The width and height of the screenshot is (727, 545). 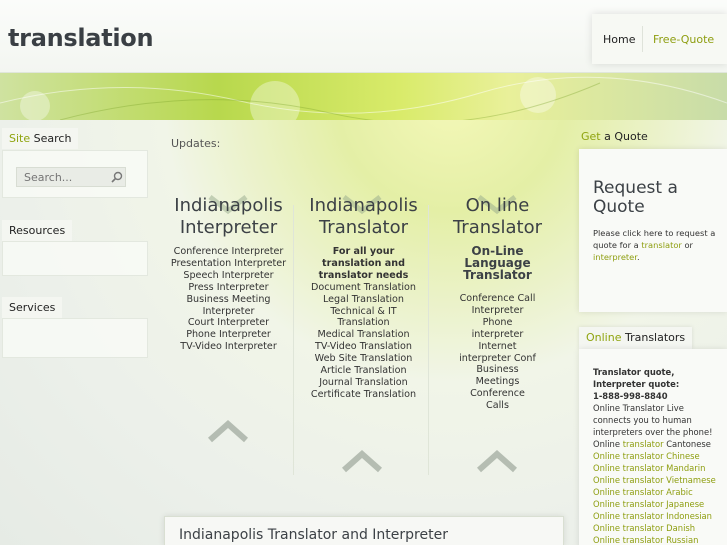 What do you see at coordinates (619, 39) in the screenshot?
I see `nav-home-link: Home` at bounding box center [619, 39].